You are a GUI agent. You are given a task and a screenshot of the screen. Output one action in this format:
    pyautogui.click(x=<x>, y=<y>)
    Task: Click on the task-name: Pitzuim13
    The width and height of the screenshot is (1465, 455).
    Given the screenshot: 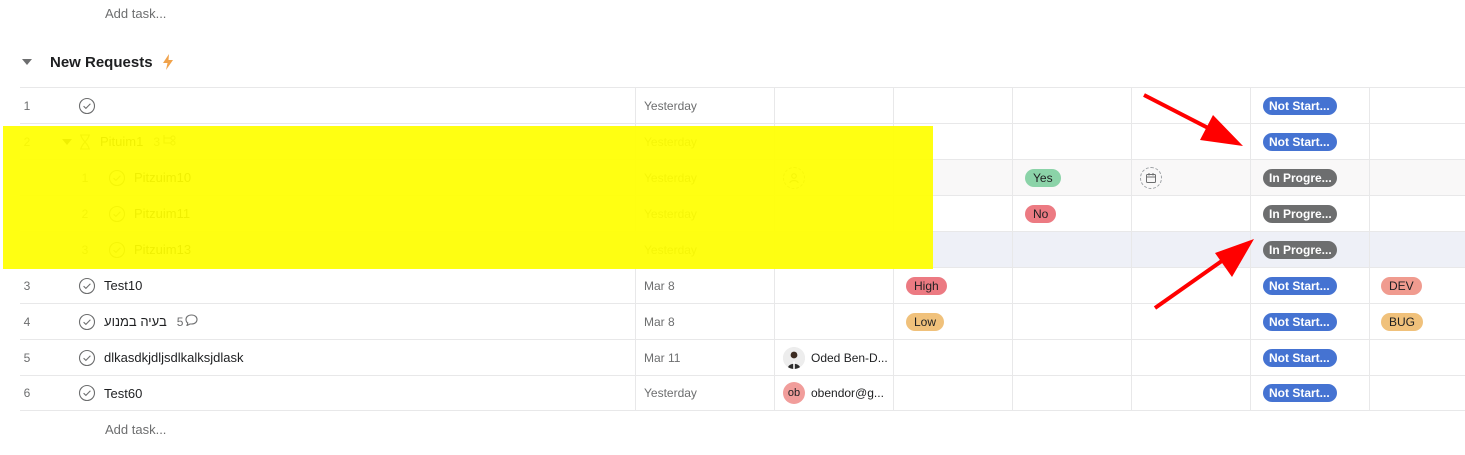 What is the action you would take?
    pyautogui.click(x=162, y=249)
    